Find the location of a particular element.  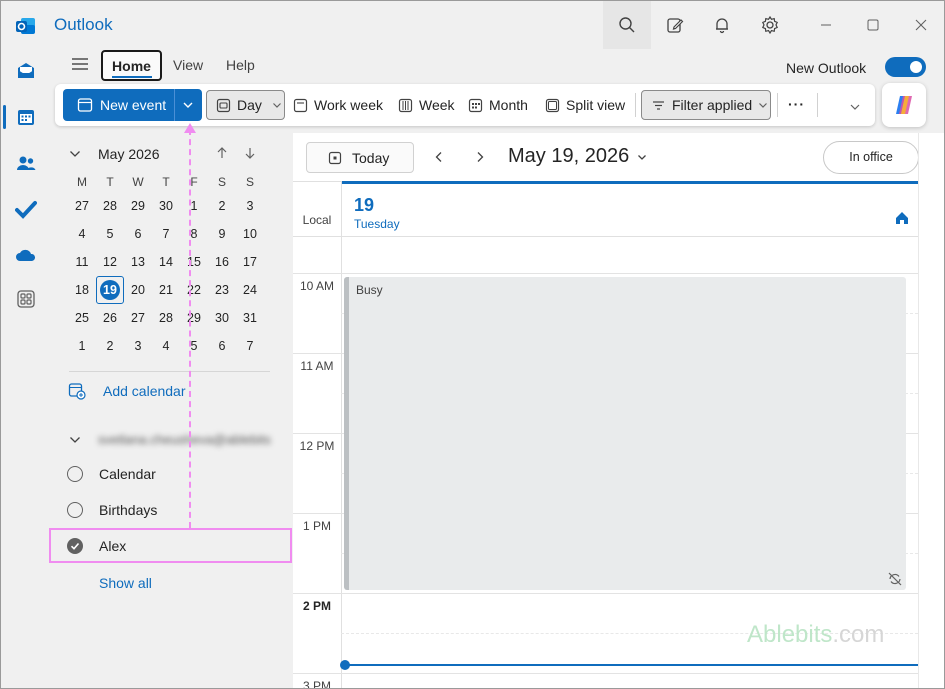

day-cell: 11 is located at coordinates (82, 262).